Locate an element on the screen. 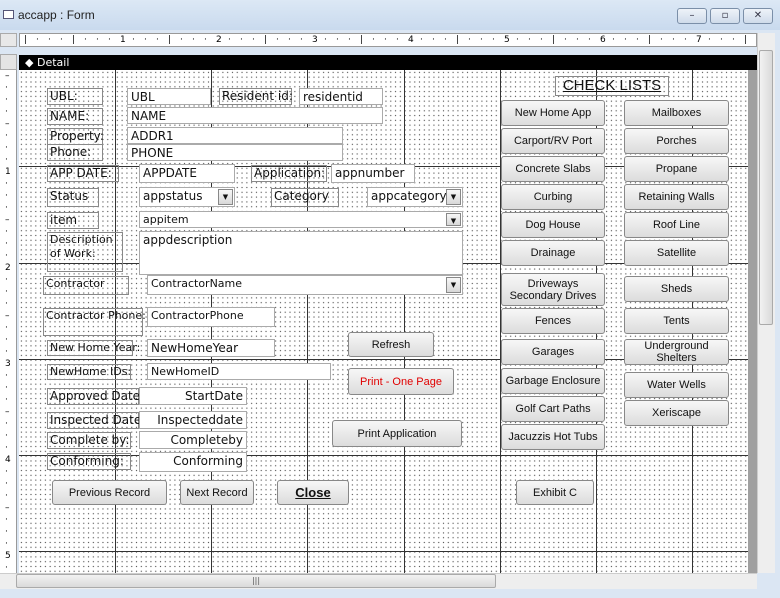 The width and height of the screenshot is (780, 598). exhibit-c-button: Exhibit C is located at coordinates (555, 492).